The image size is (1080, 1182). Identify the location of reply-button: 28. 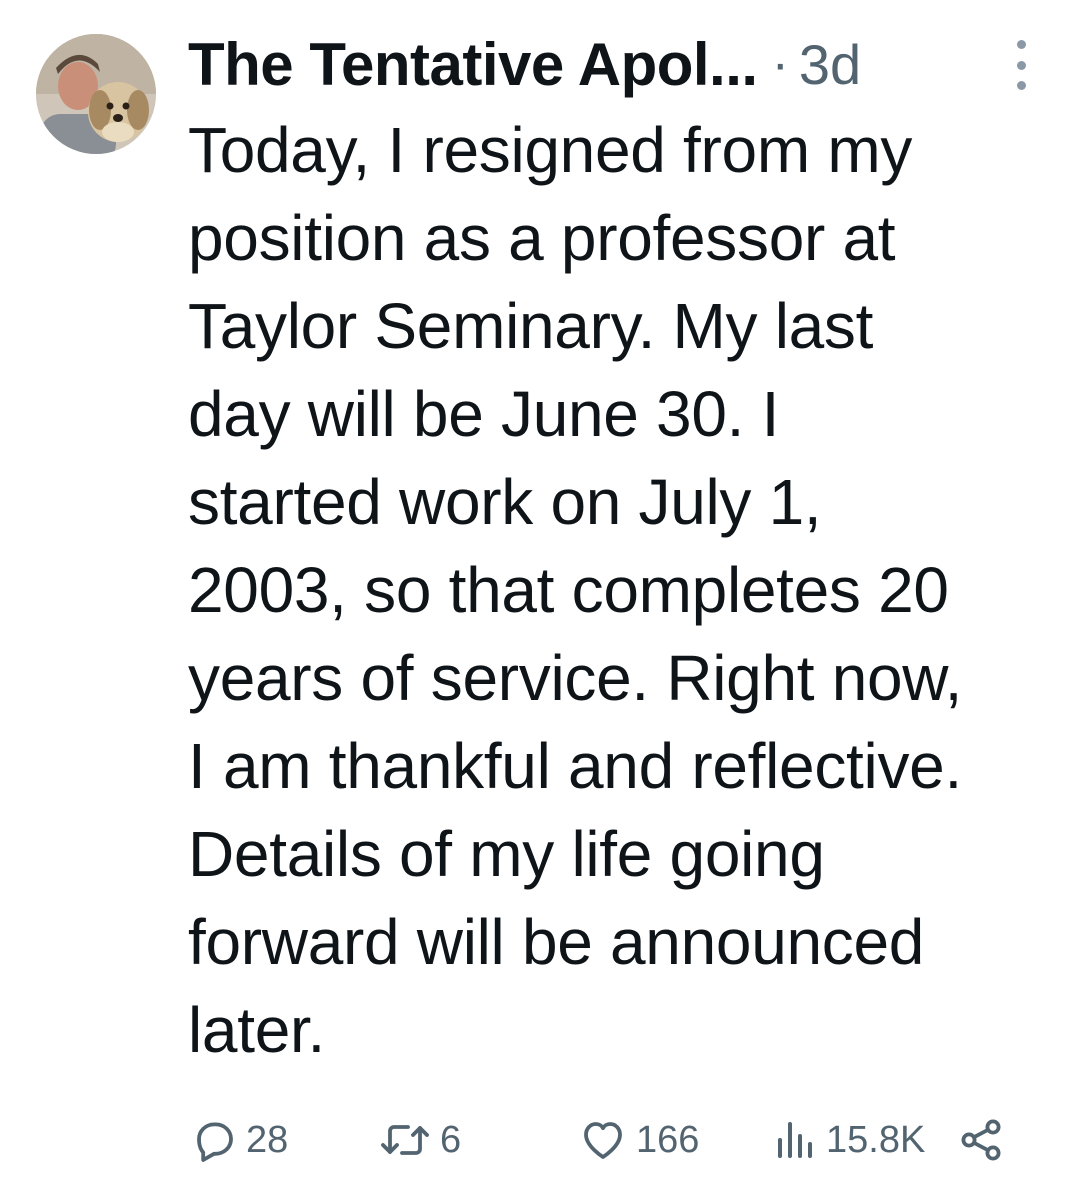
(239, 1140).